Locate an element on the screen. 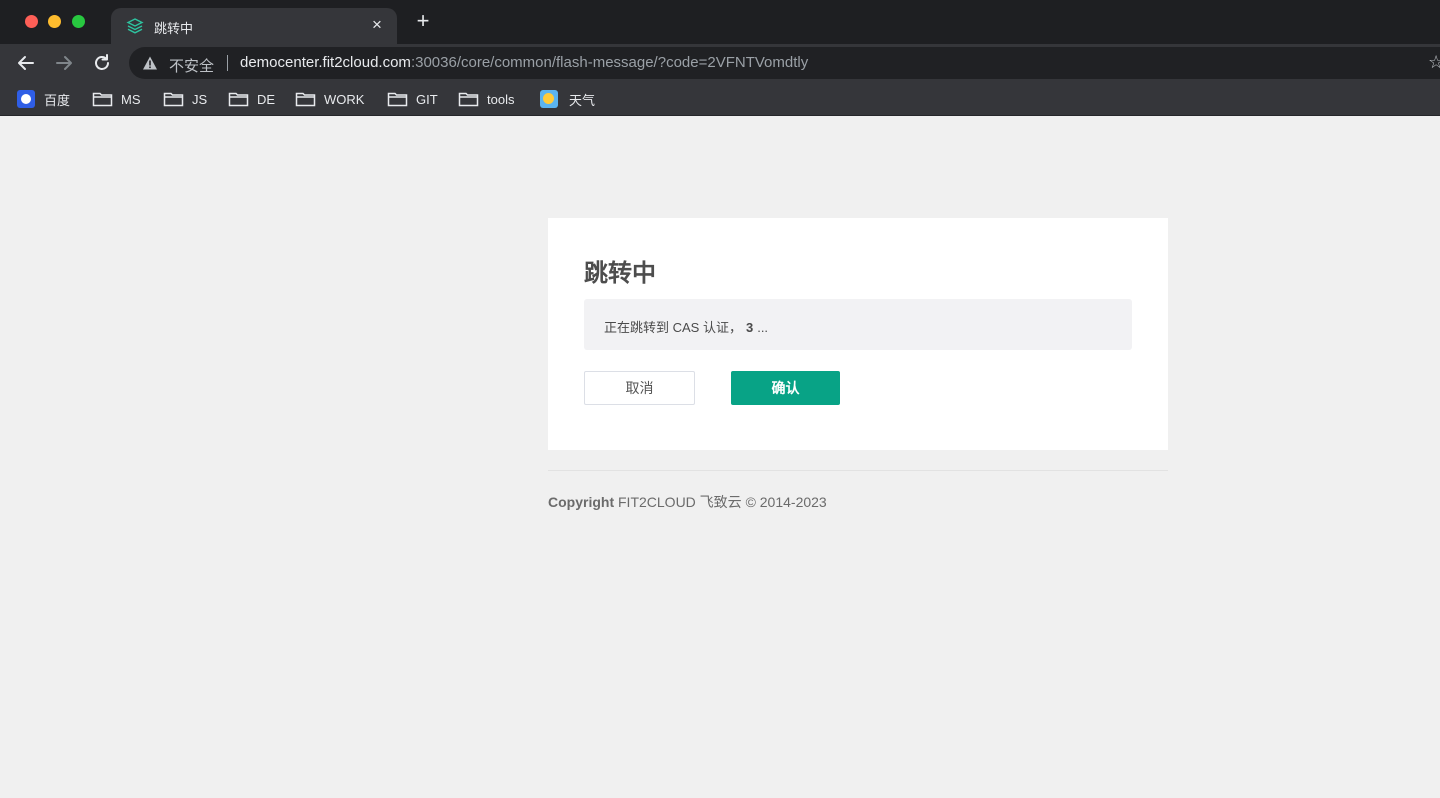  forward-arrow-icon is located at coordinates (64, 63).